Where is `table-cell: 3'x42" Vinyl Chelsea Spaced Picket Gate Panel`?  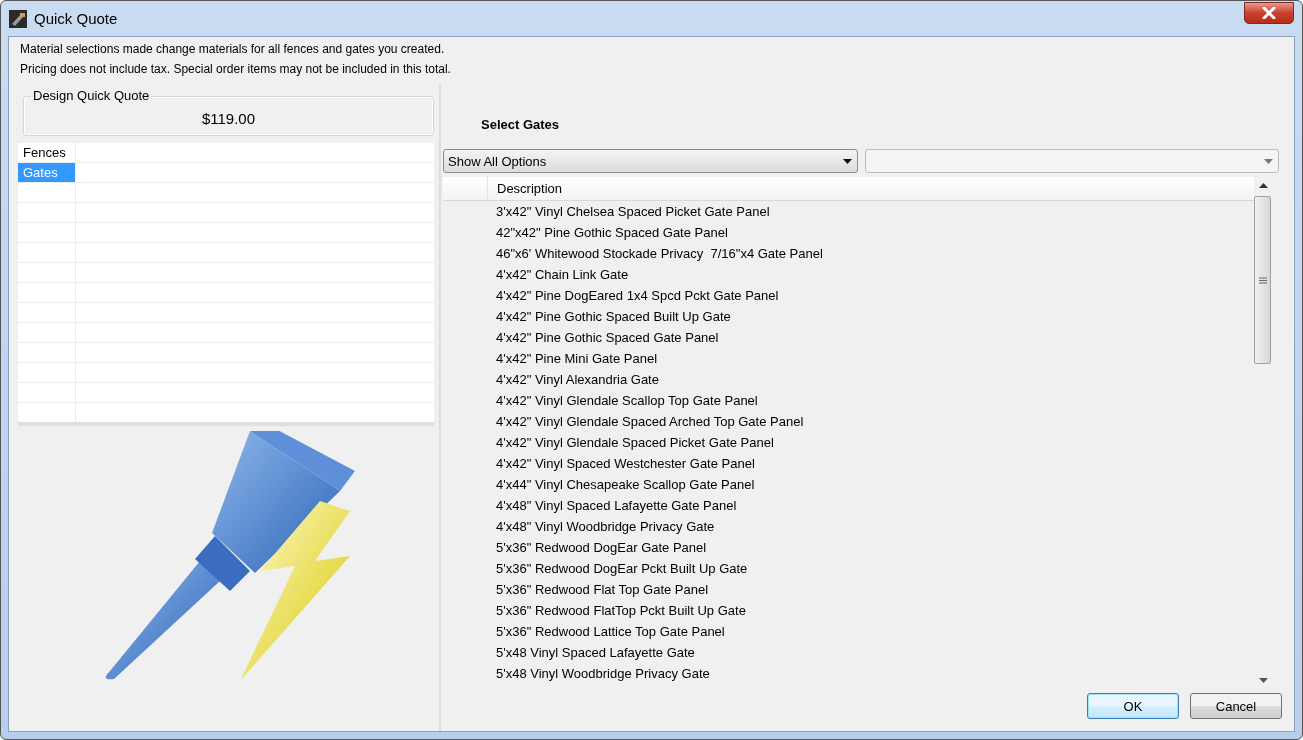
table-cell: 3'x42" Vinyl Chelsea Spaced Picket Gate Panel is located at coordinates (848, 211).